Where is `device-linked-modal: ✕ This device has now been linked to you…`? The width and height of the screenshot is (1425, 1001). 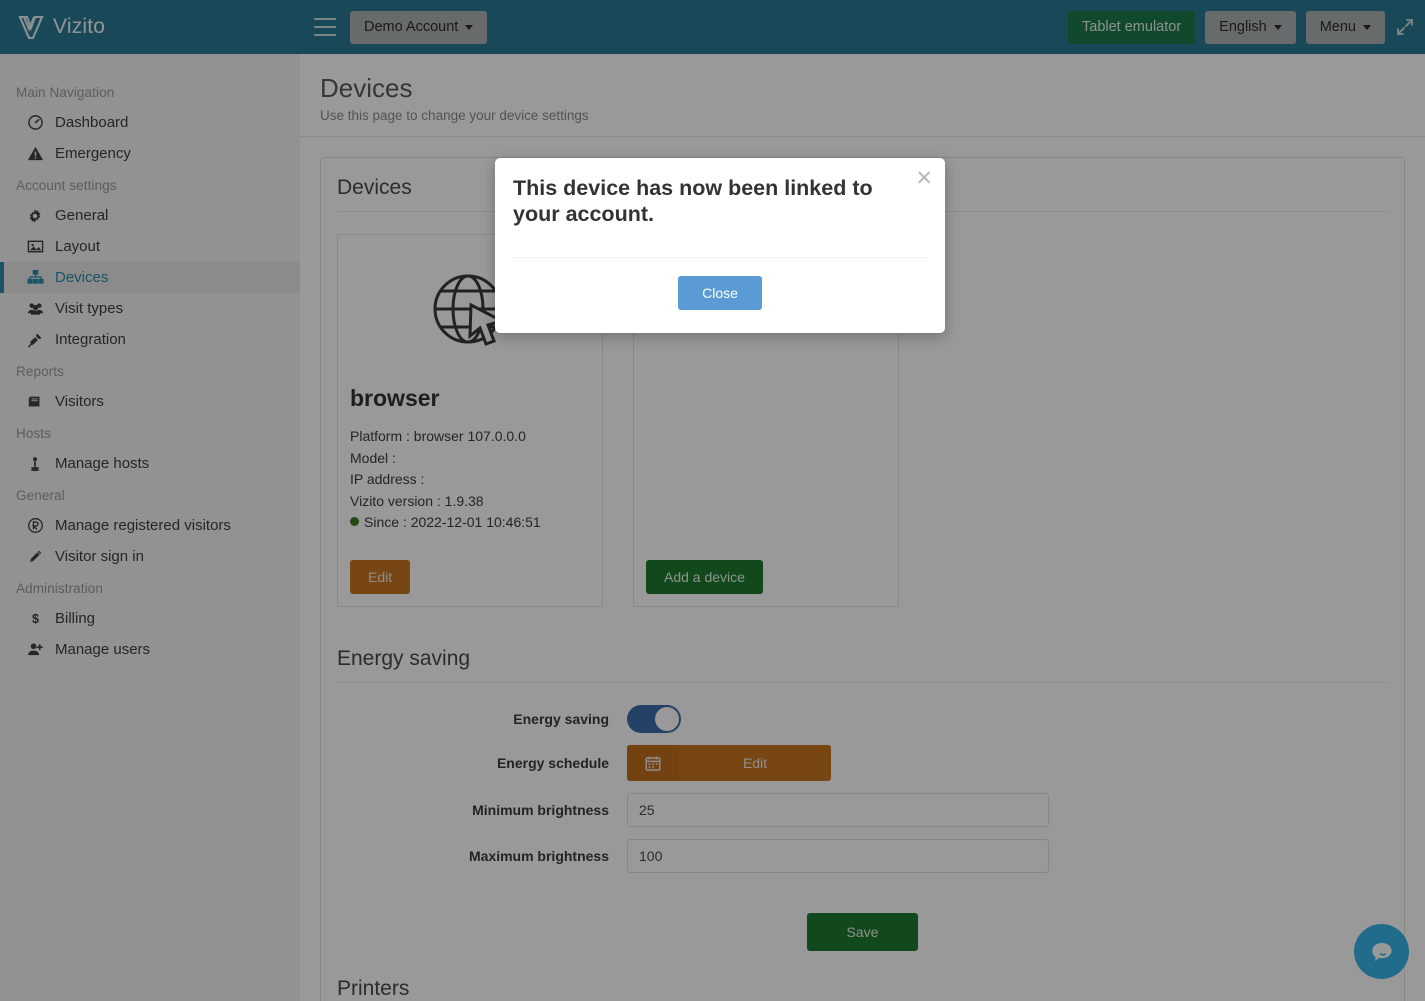
device-linked-modal: ✕ This device has now been linked to you… is located at coordinates (720, 245).